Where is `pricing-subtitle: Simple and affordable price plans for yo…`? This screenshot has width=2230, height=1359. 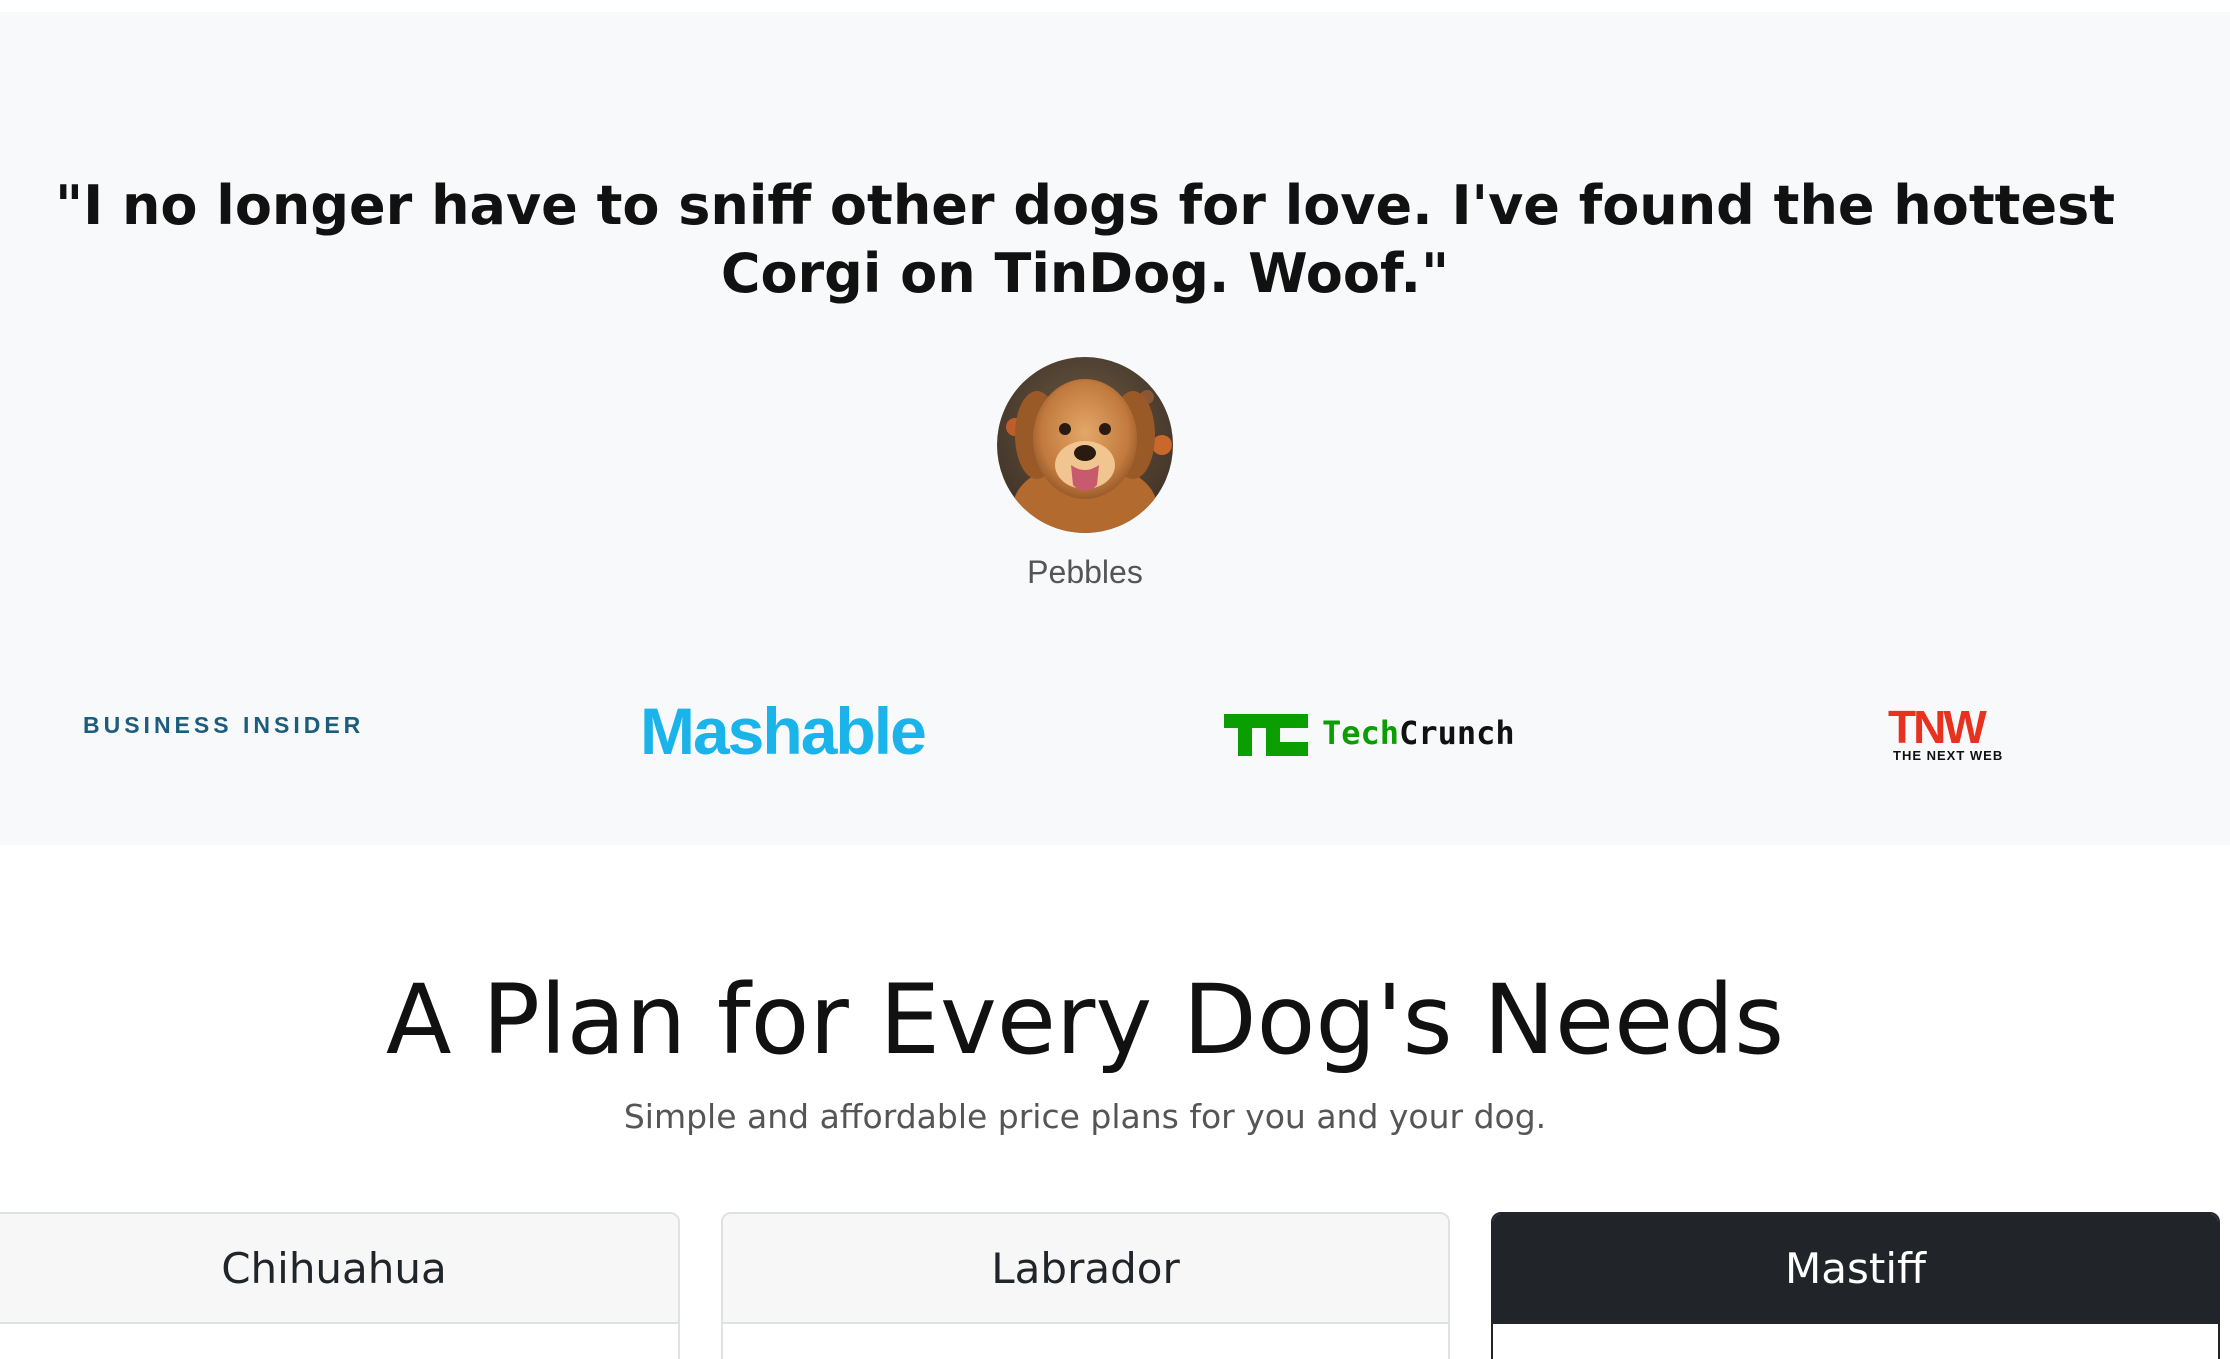 pricing-subtitle: Simple and affordable price plans for yo… is located at coordinates (1085, 1116).